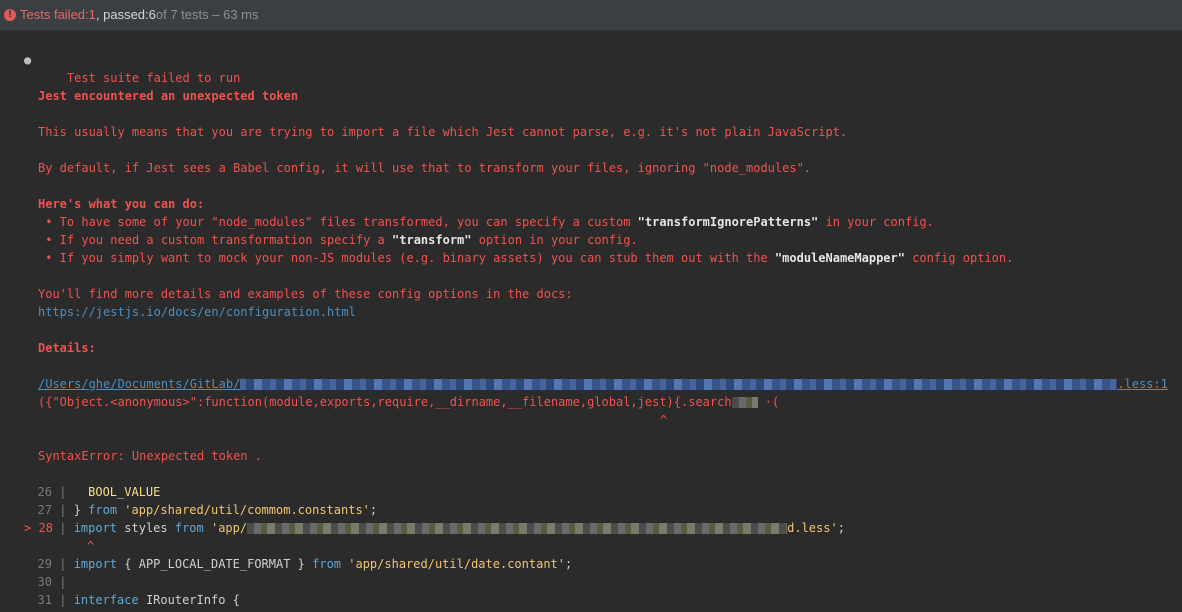 The width and height of the screenshot is (1182, 612). What do you see at coordinates (152, 14) in the screenshot?
I see `passed-count: 6` at bounding box center [152, 14].